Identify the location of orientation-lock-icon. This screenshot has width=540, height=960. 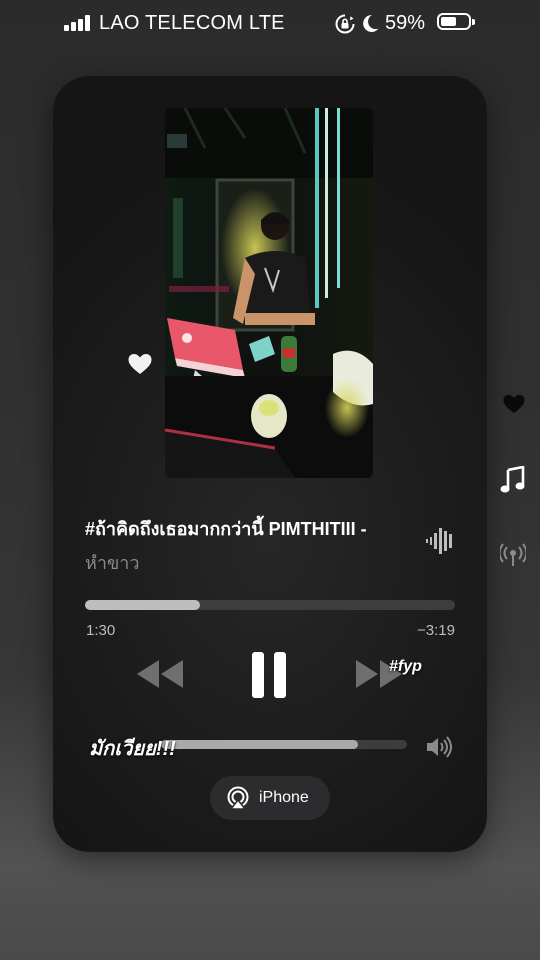
(345, 24).